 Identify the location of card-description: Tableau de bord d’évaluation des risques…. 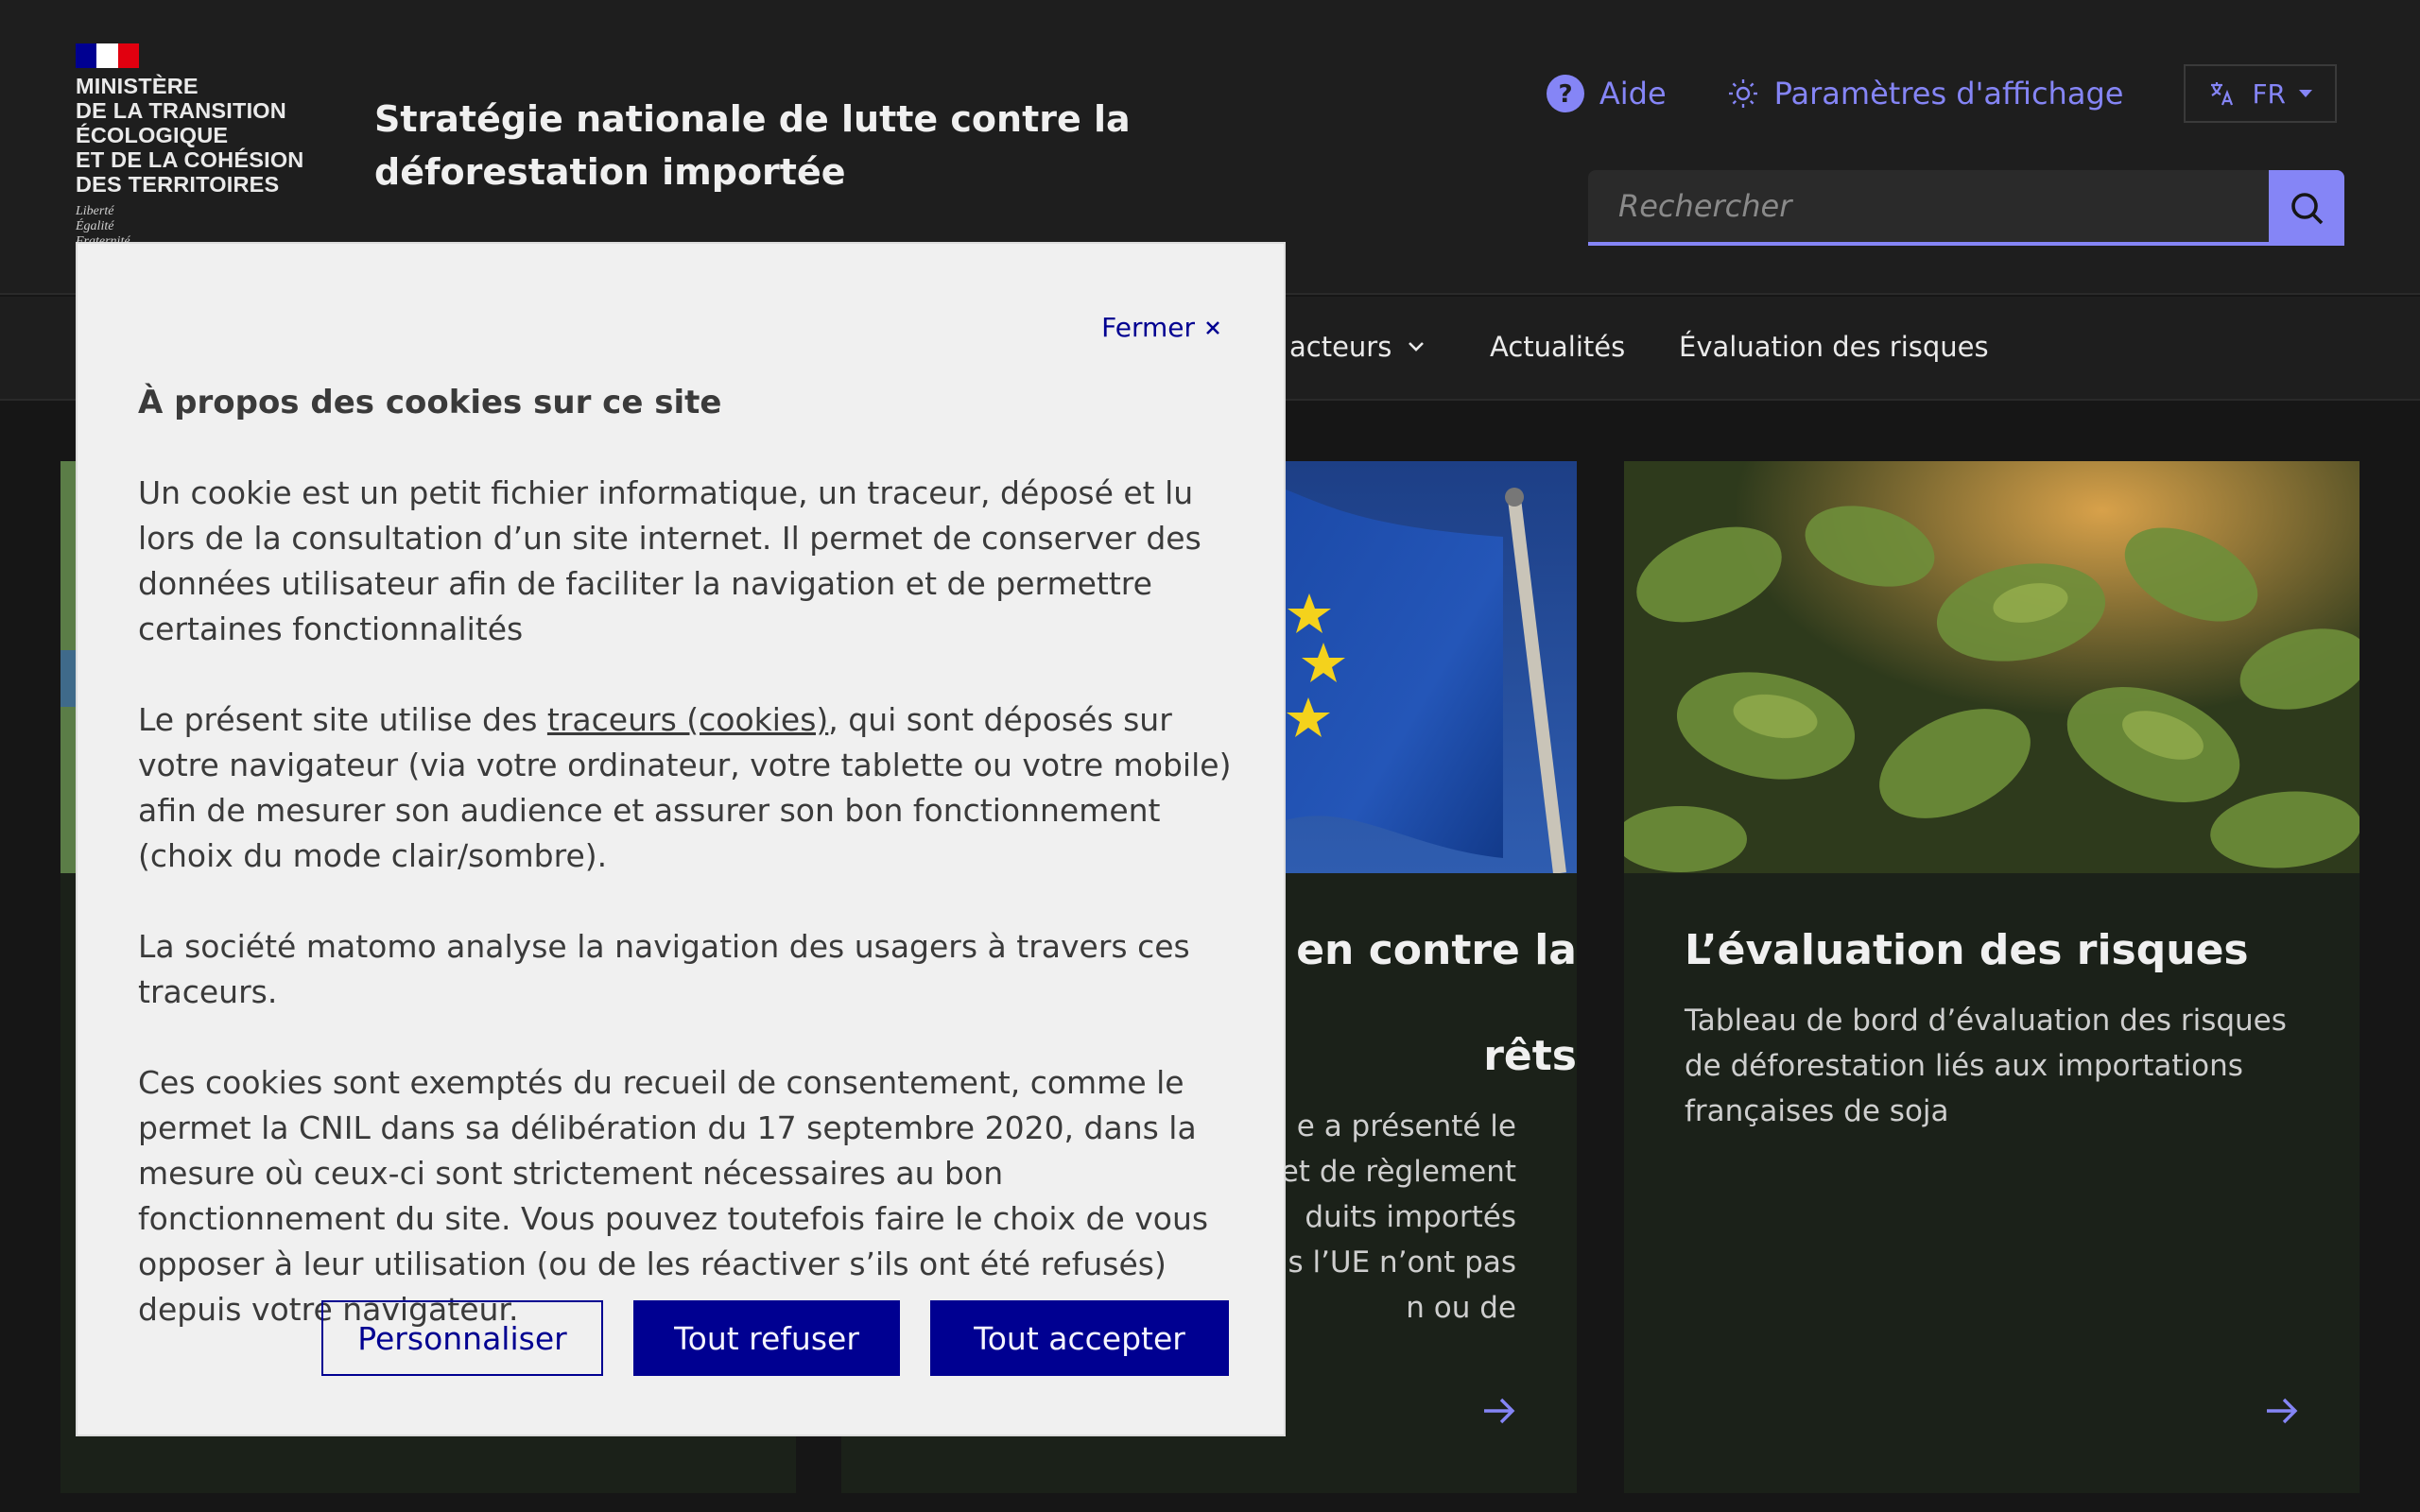
(1986, 1066).